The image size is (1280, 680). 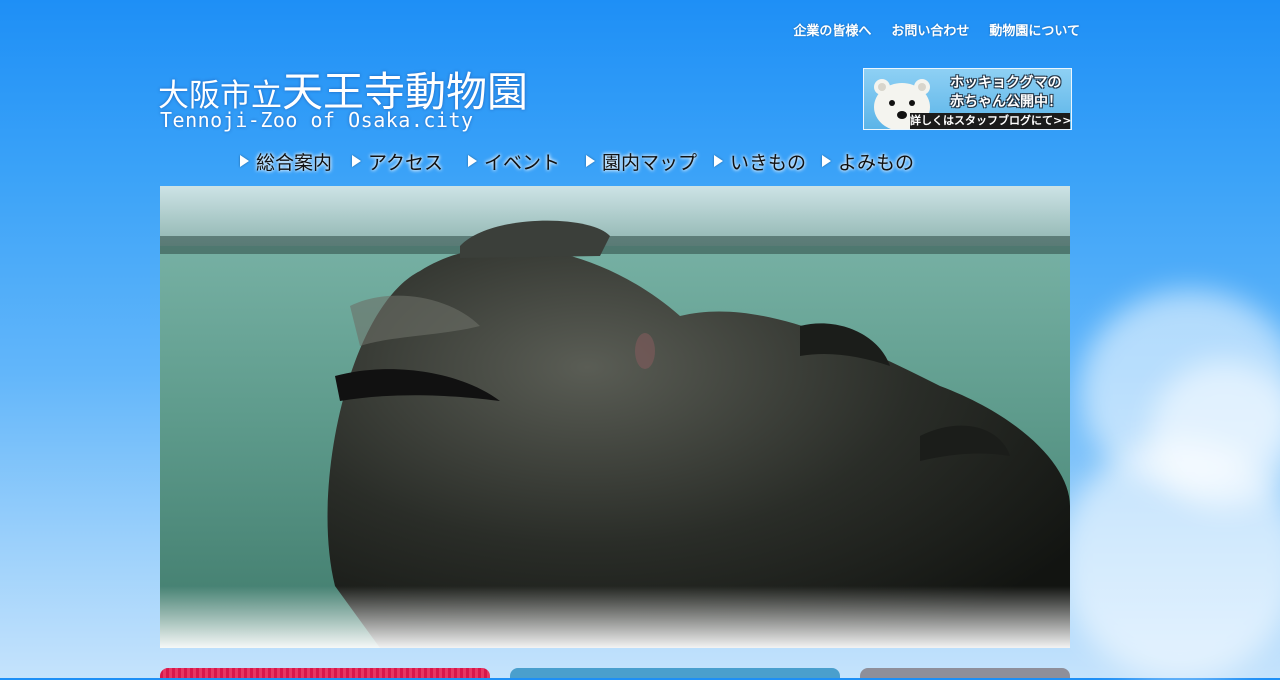 I want to click on nav-events: イベント, so click(x=514, y=161).